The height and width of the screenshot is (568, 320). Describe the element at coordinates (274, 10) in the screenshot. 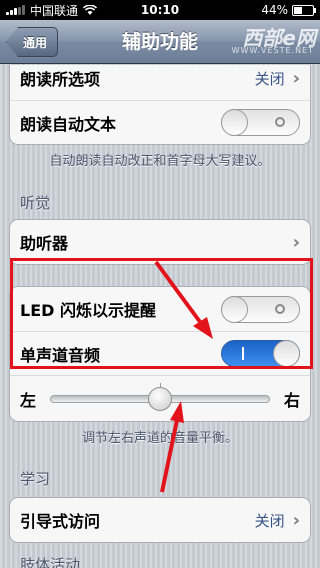

I see `battery-percent: 44%` at that location.